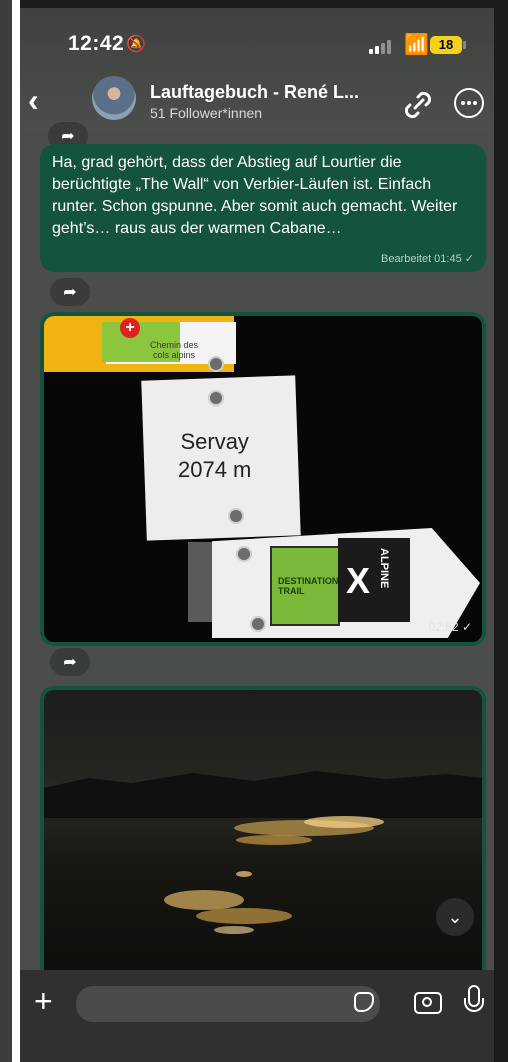  Describe the element at coordinates (114, 98) in the screenshot. I see `avatar` at that location.